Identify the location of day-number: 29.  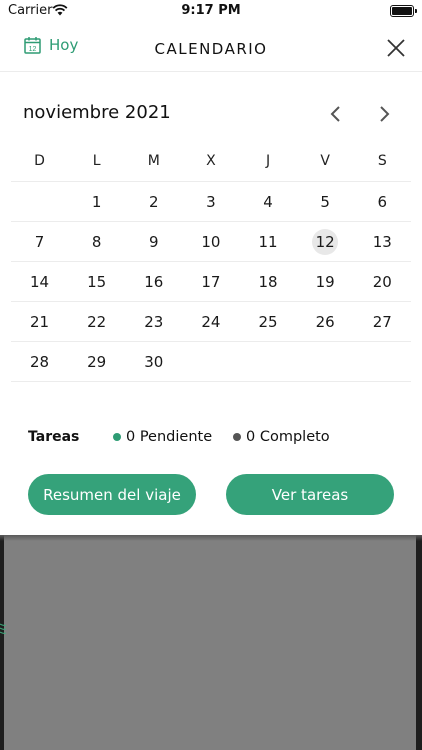
(97, 361).